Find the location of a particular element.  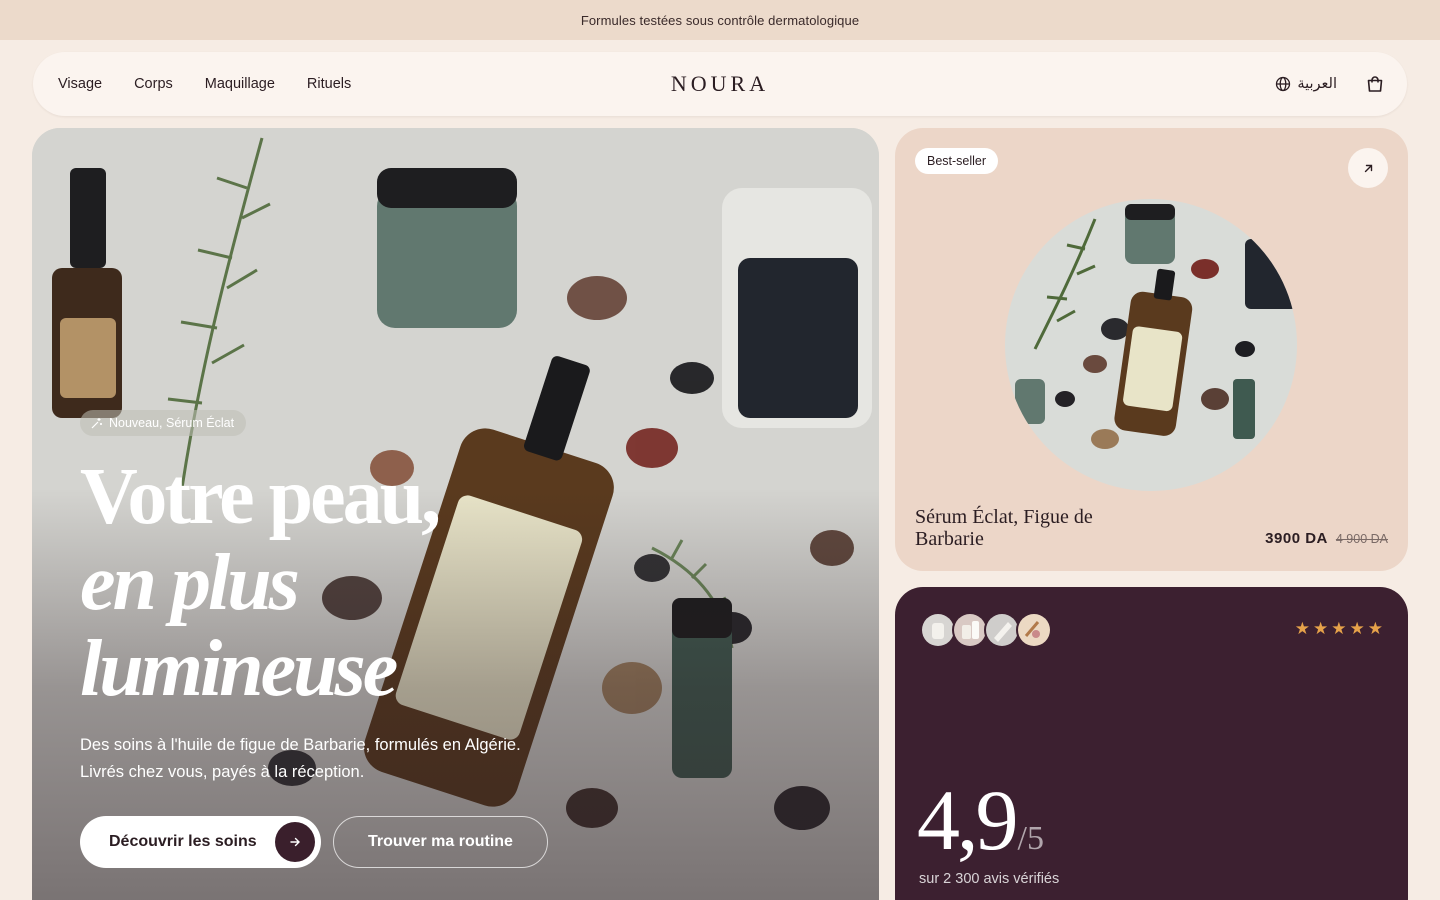

discover-products-button: Découvrir les soins is located at coordinates (200, 842).